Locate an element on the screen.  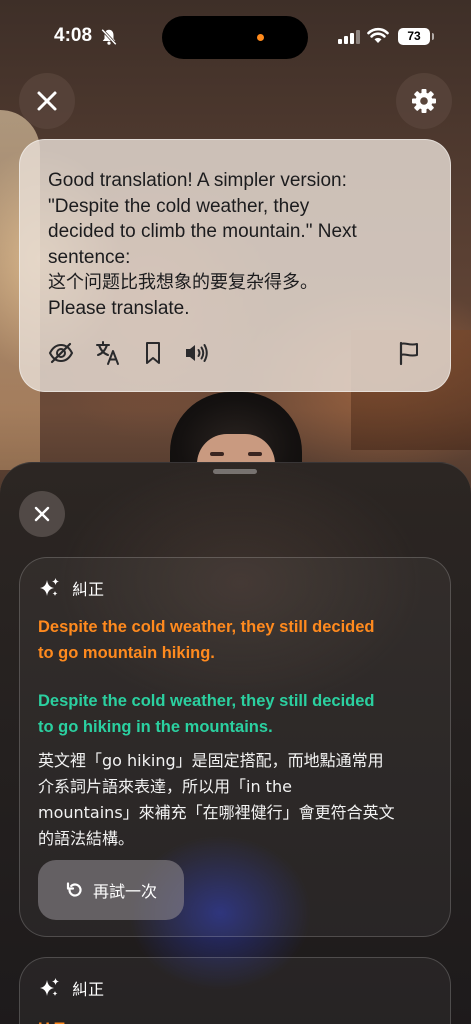
message-line: Please translate. is located at coordinates (119, 308).